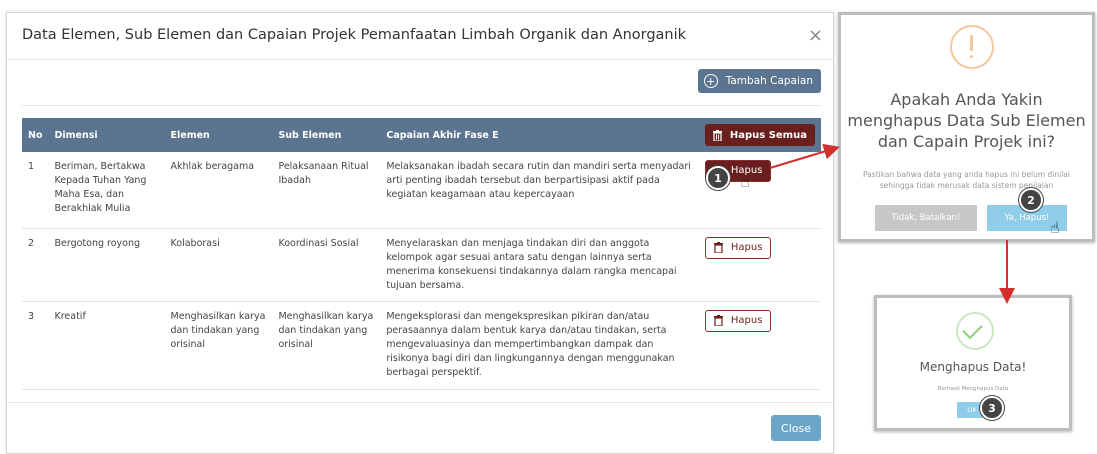  I want to click on col-header-no: No, so click(35, 135).